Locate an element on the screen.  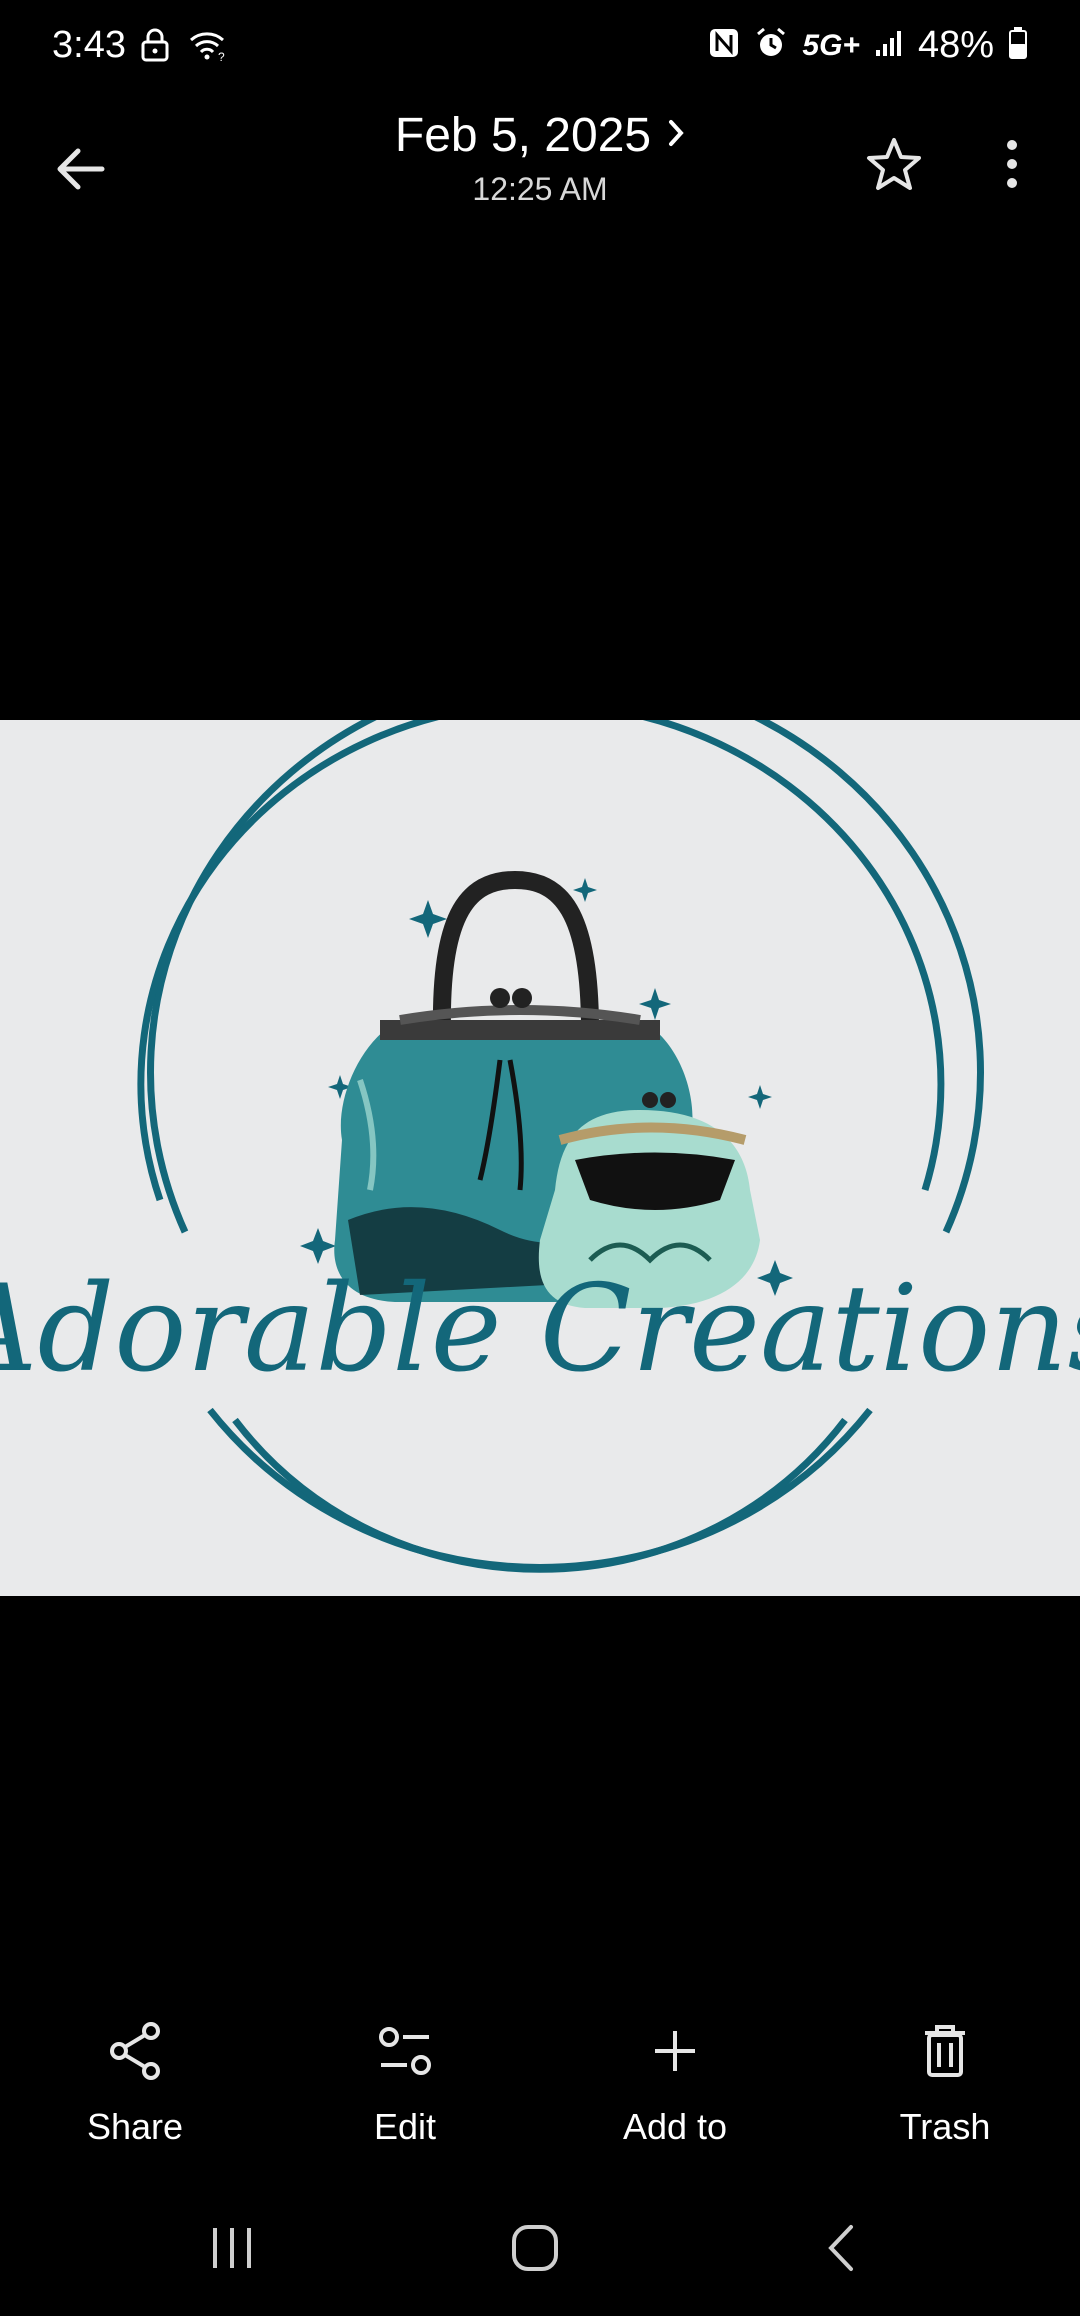
signal-icon is located at coordinates (889, 45).